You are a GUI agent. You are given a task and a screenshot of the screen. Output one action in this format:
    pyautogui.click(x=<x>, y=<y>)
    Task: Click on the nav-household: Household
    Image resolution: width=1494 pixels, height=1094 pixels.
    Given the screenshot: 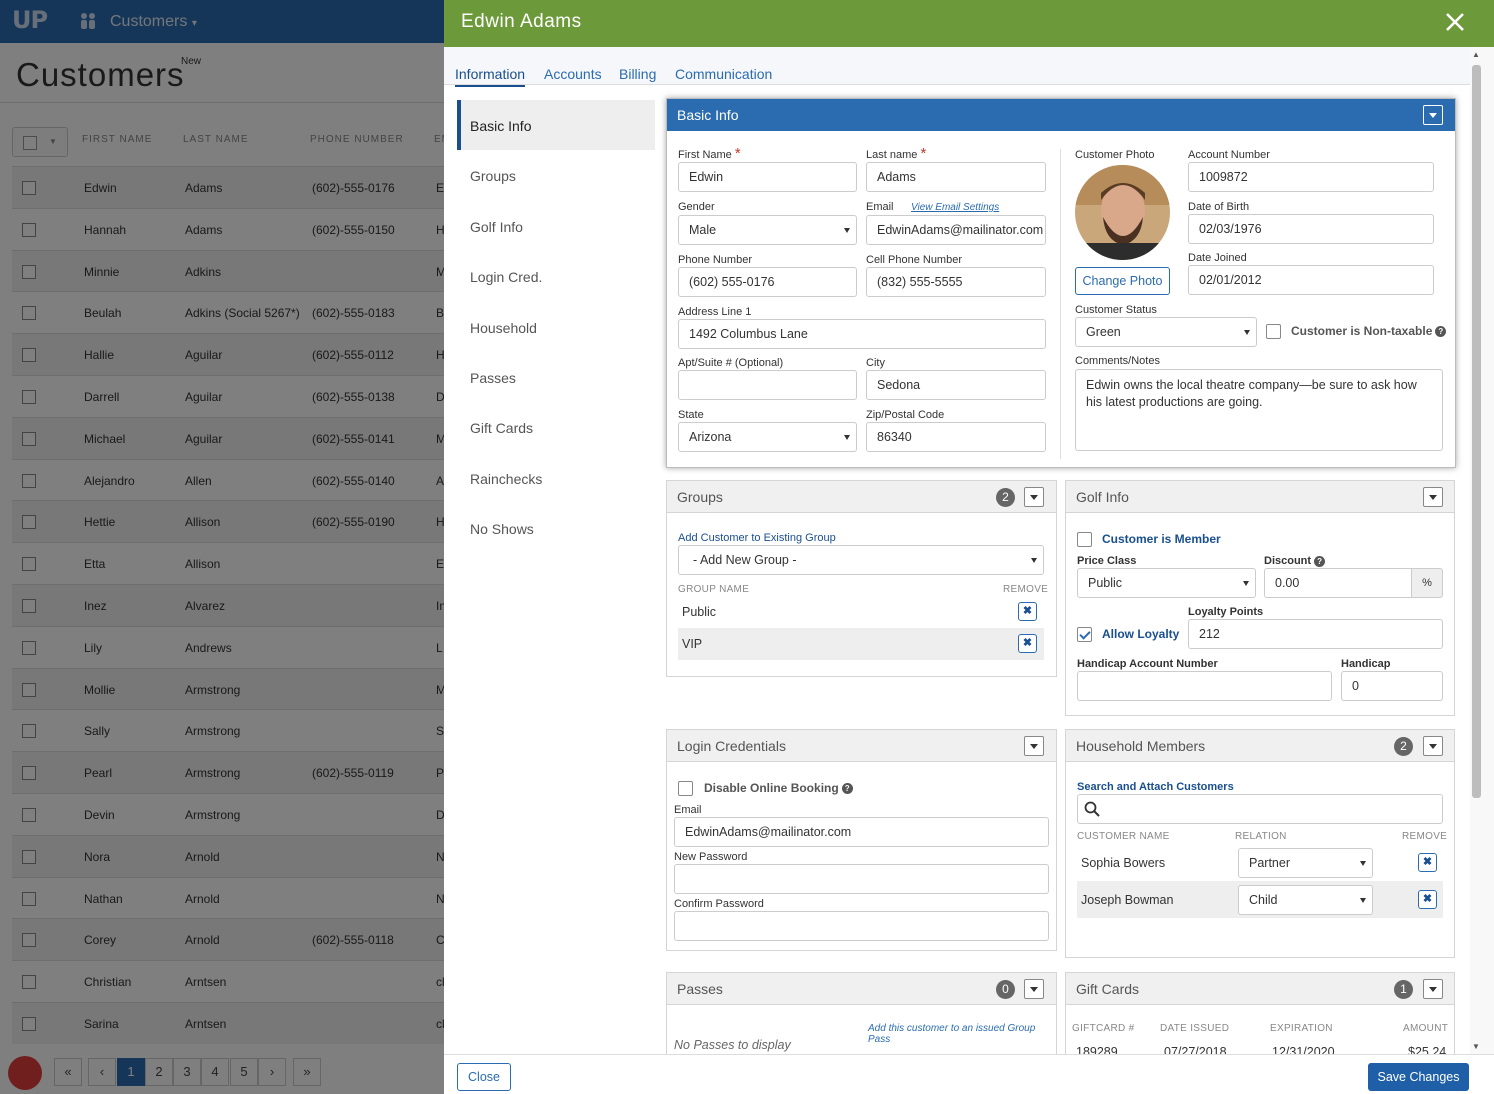 What is the action you would take?
    pyautogui.click(x=556, y=327)
    